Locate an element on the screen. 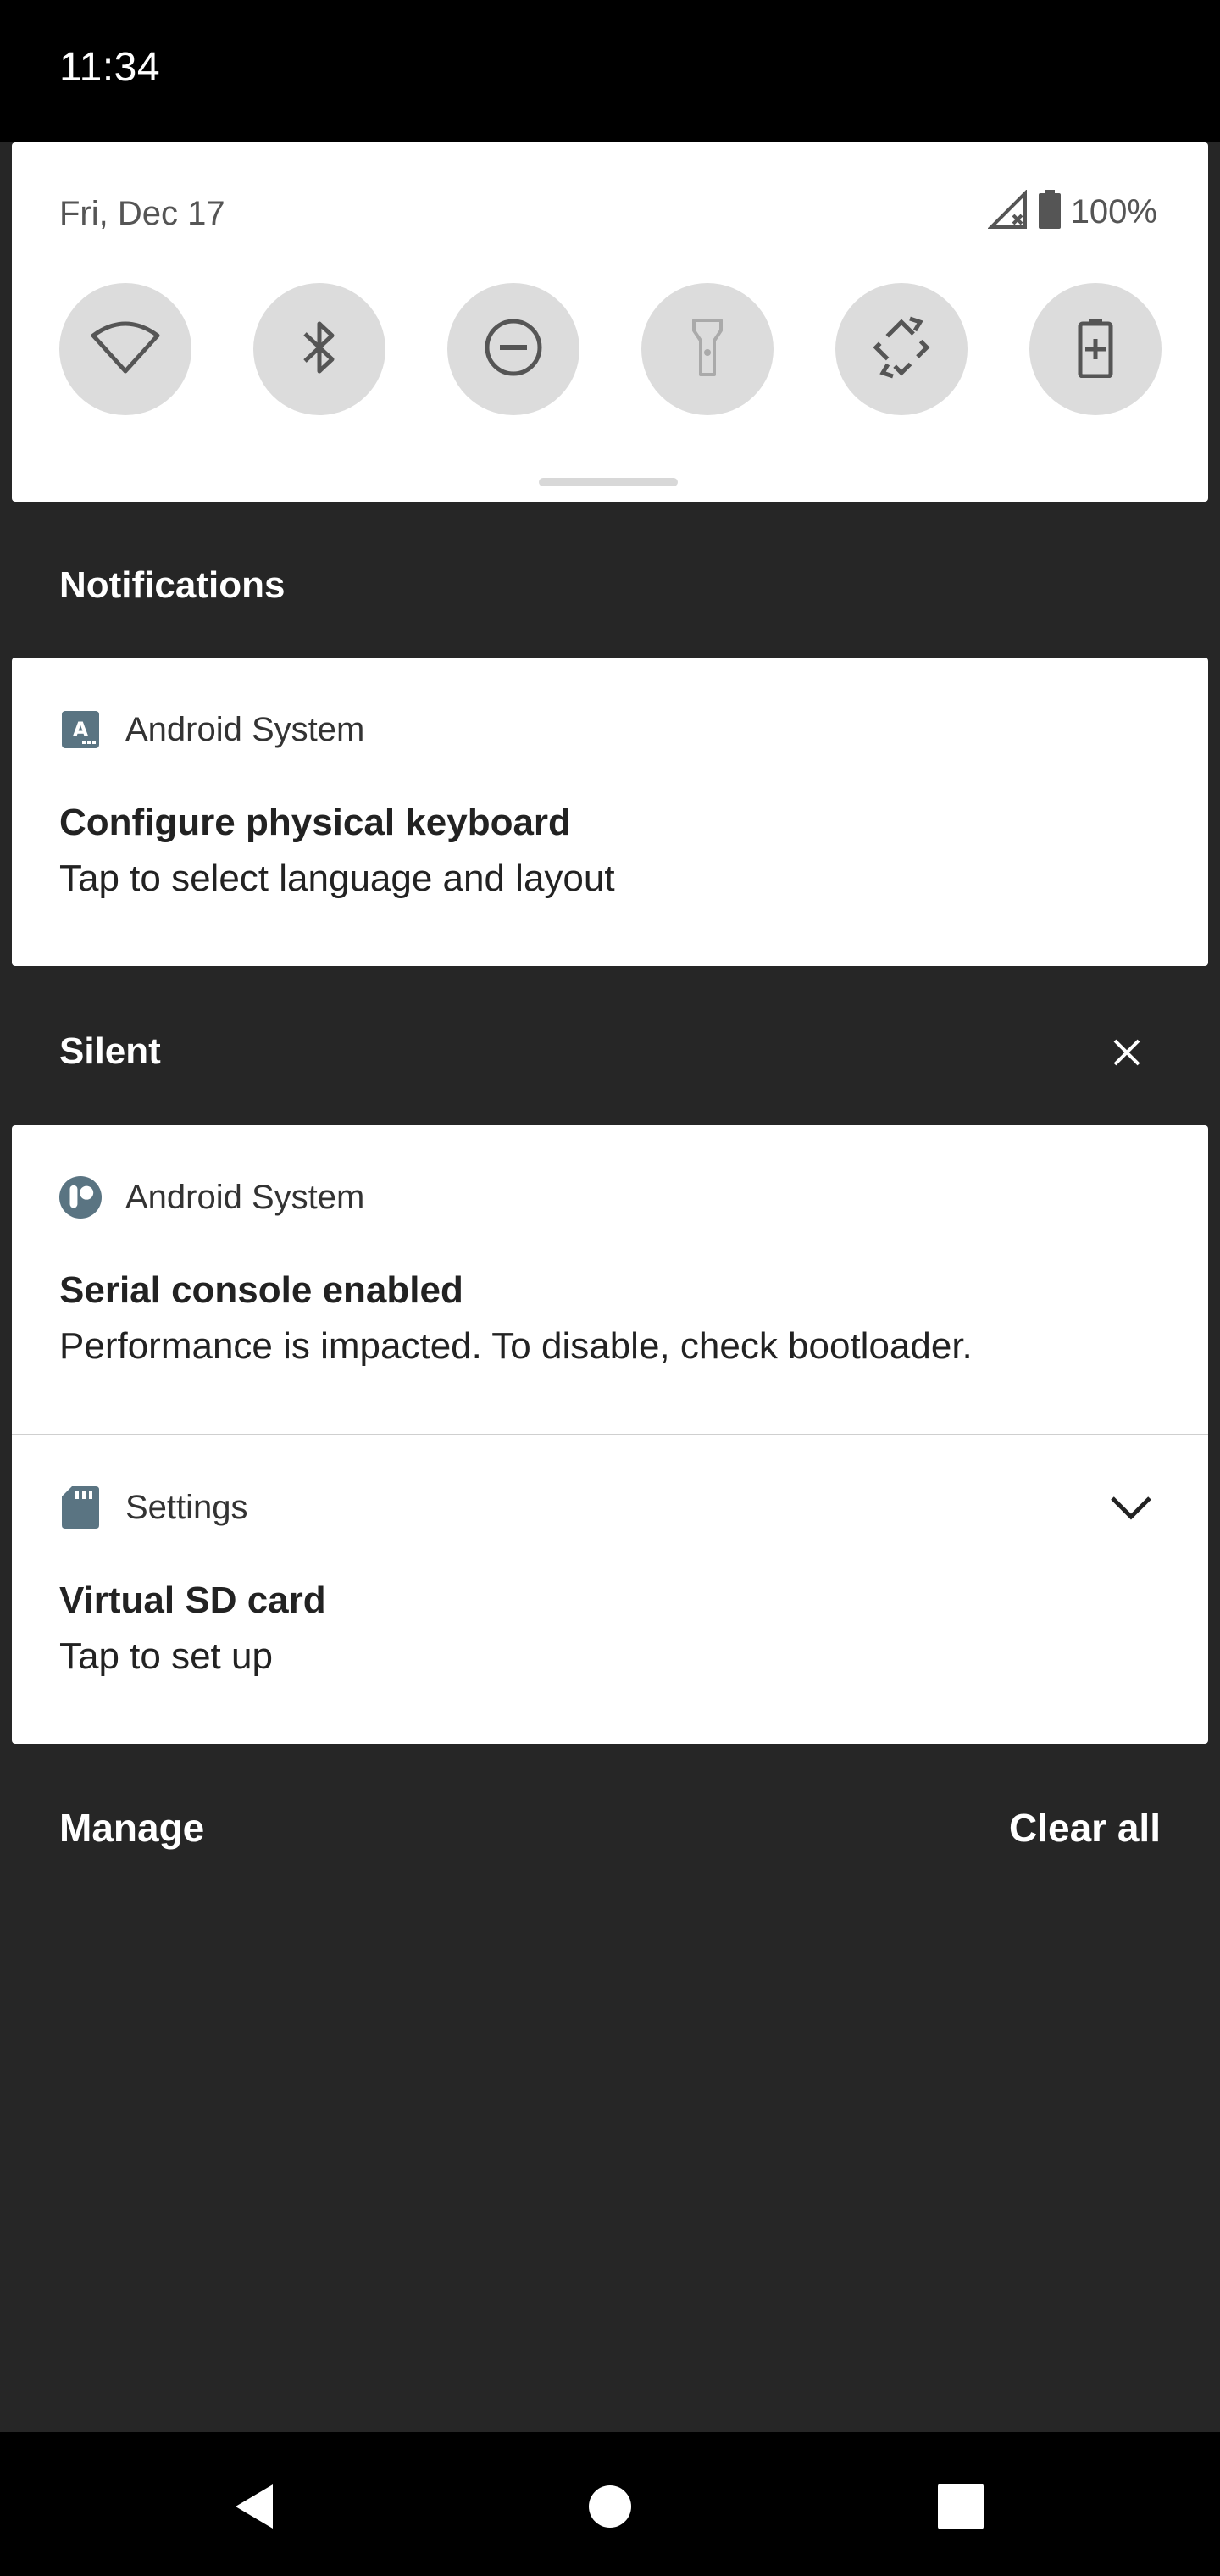  navigation-bar is located at coordinates (610, 2504).